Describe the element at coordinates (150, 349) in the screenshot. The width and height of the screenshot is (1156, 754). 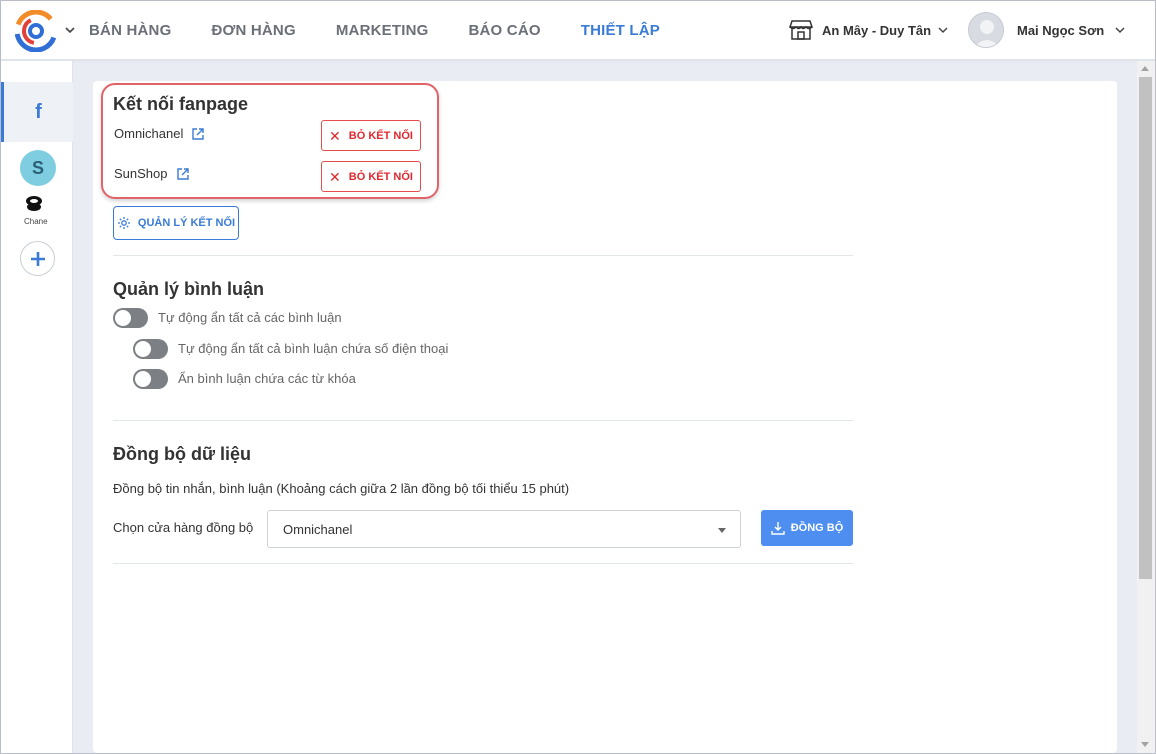
I see `toggle-hide-phone-comments` at that location.